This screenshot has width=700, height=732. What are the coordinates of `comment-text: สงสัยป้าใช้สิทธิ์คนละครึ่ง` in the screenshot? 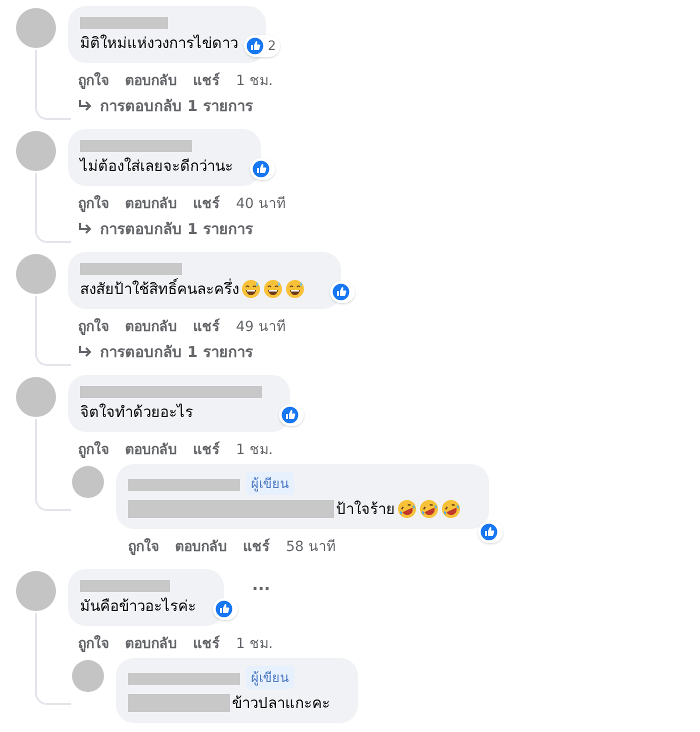 It's located at (159, 289).